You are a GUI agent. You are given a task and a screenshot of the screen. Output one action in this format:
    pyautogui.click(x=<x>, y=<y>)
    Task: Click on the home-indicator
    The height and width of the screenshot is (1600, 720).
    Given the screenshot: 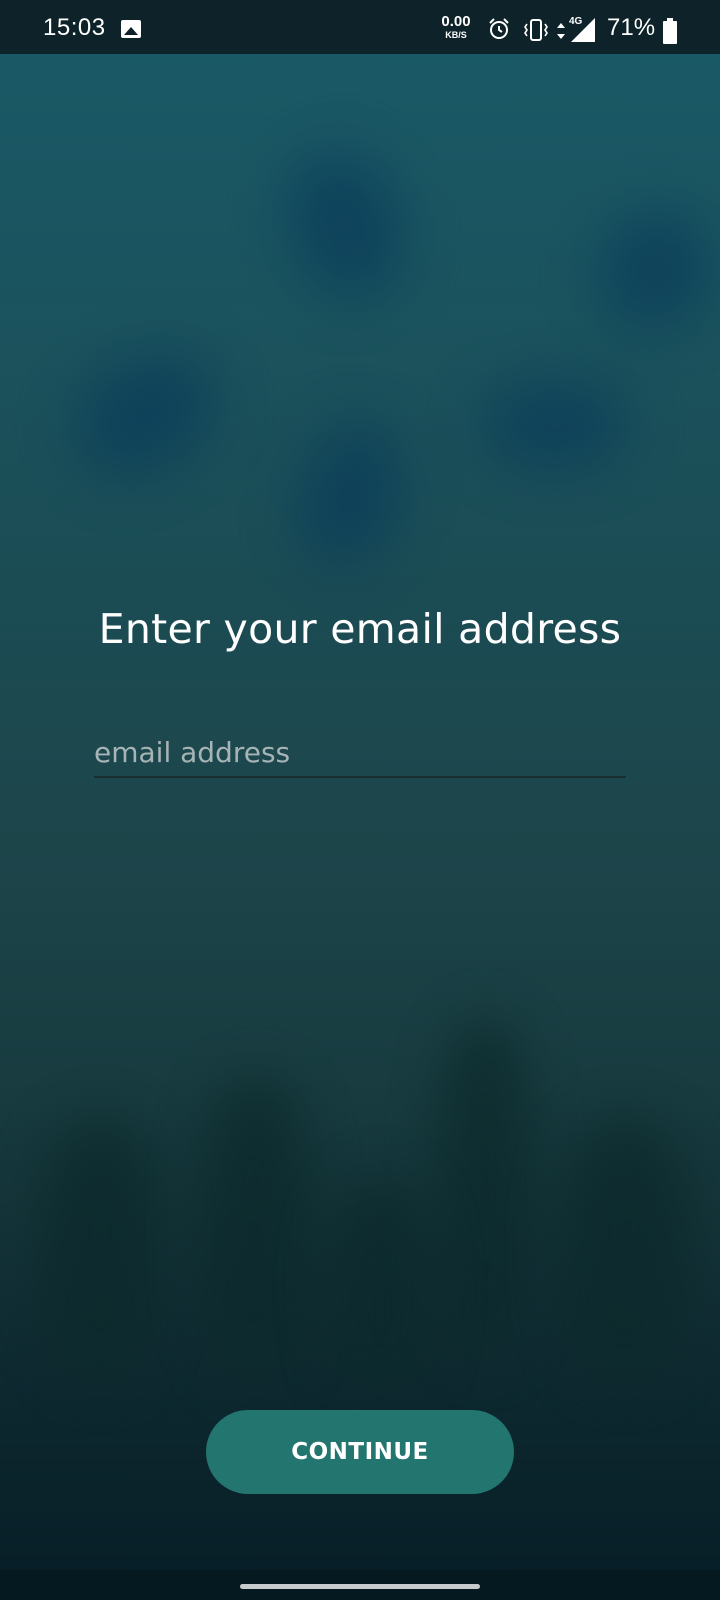 What is the action you would take?
    pyautogui.click(x=360, y=1586)
    